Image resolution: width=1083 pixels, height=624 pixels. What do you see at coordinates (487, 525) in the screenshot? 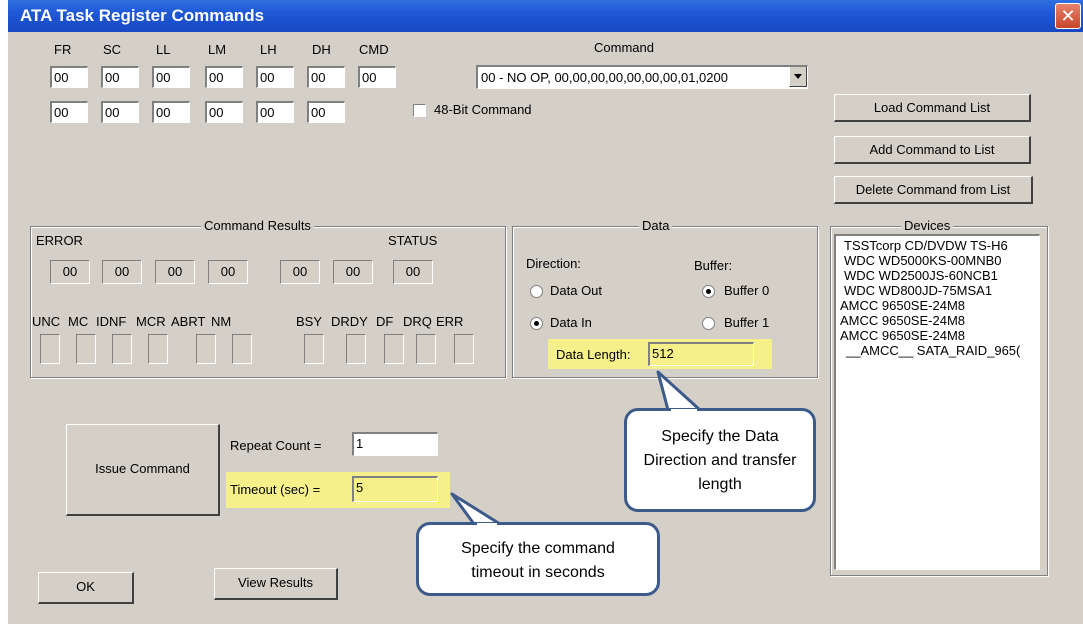
I see `callout-seam-timeout` at bounding box center [487, 525].